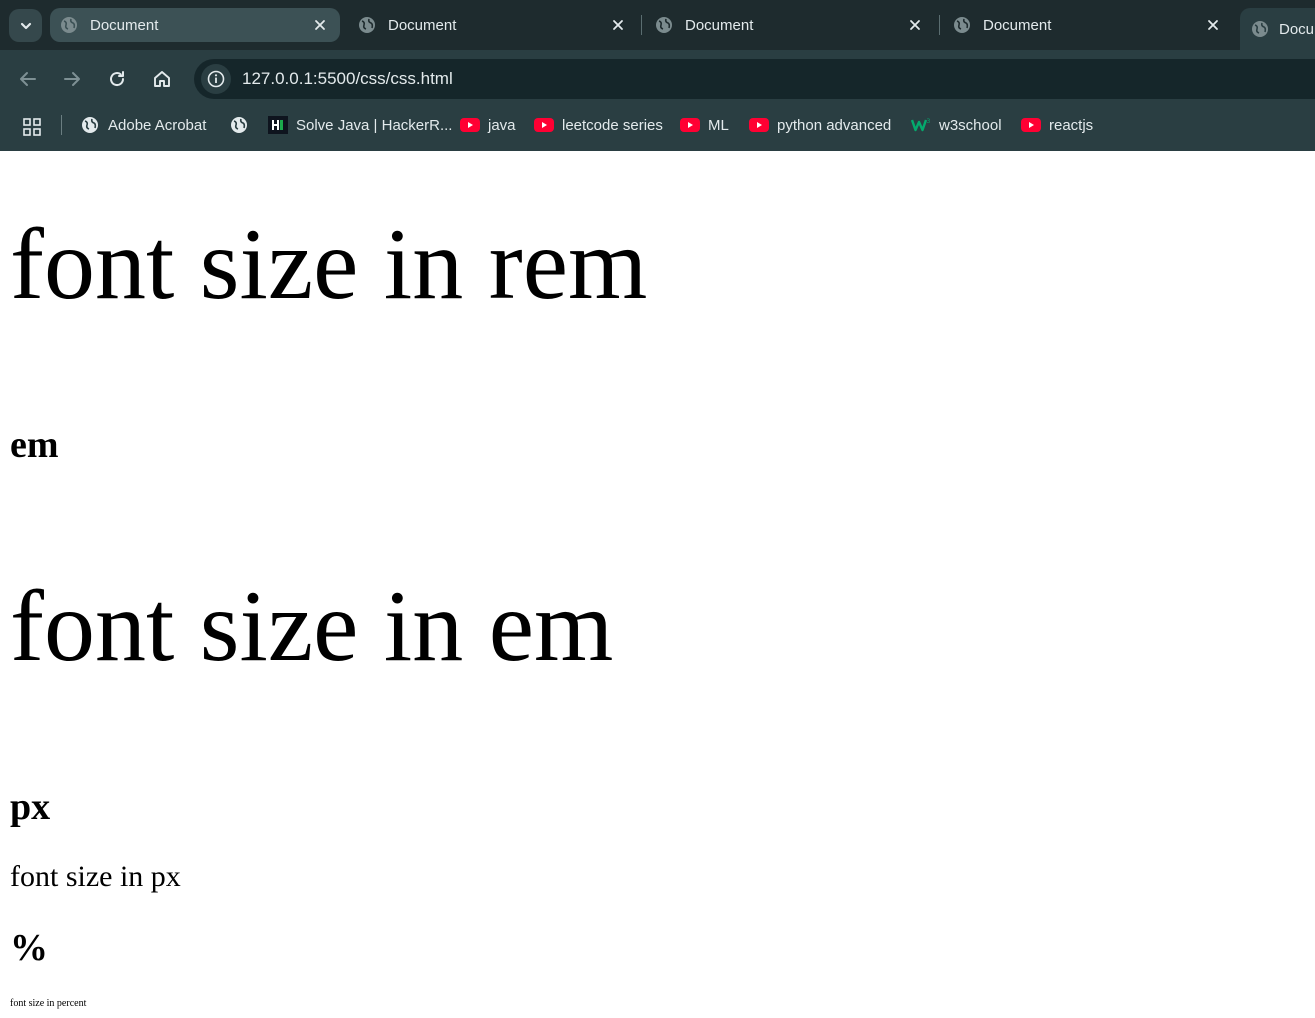 Image resolution: width=1315 pixels, height=1018 pixels. I want to click on bookmark-adobe-acrobat: Adobe Acrobat, so click(143, 125).